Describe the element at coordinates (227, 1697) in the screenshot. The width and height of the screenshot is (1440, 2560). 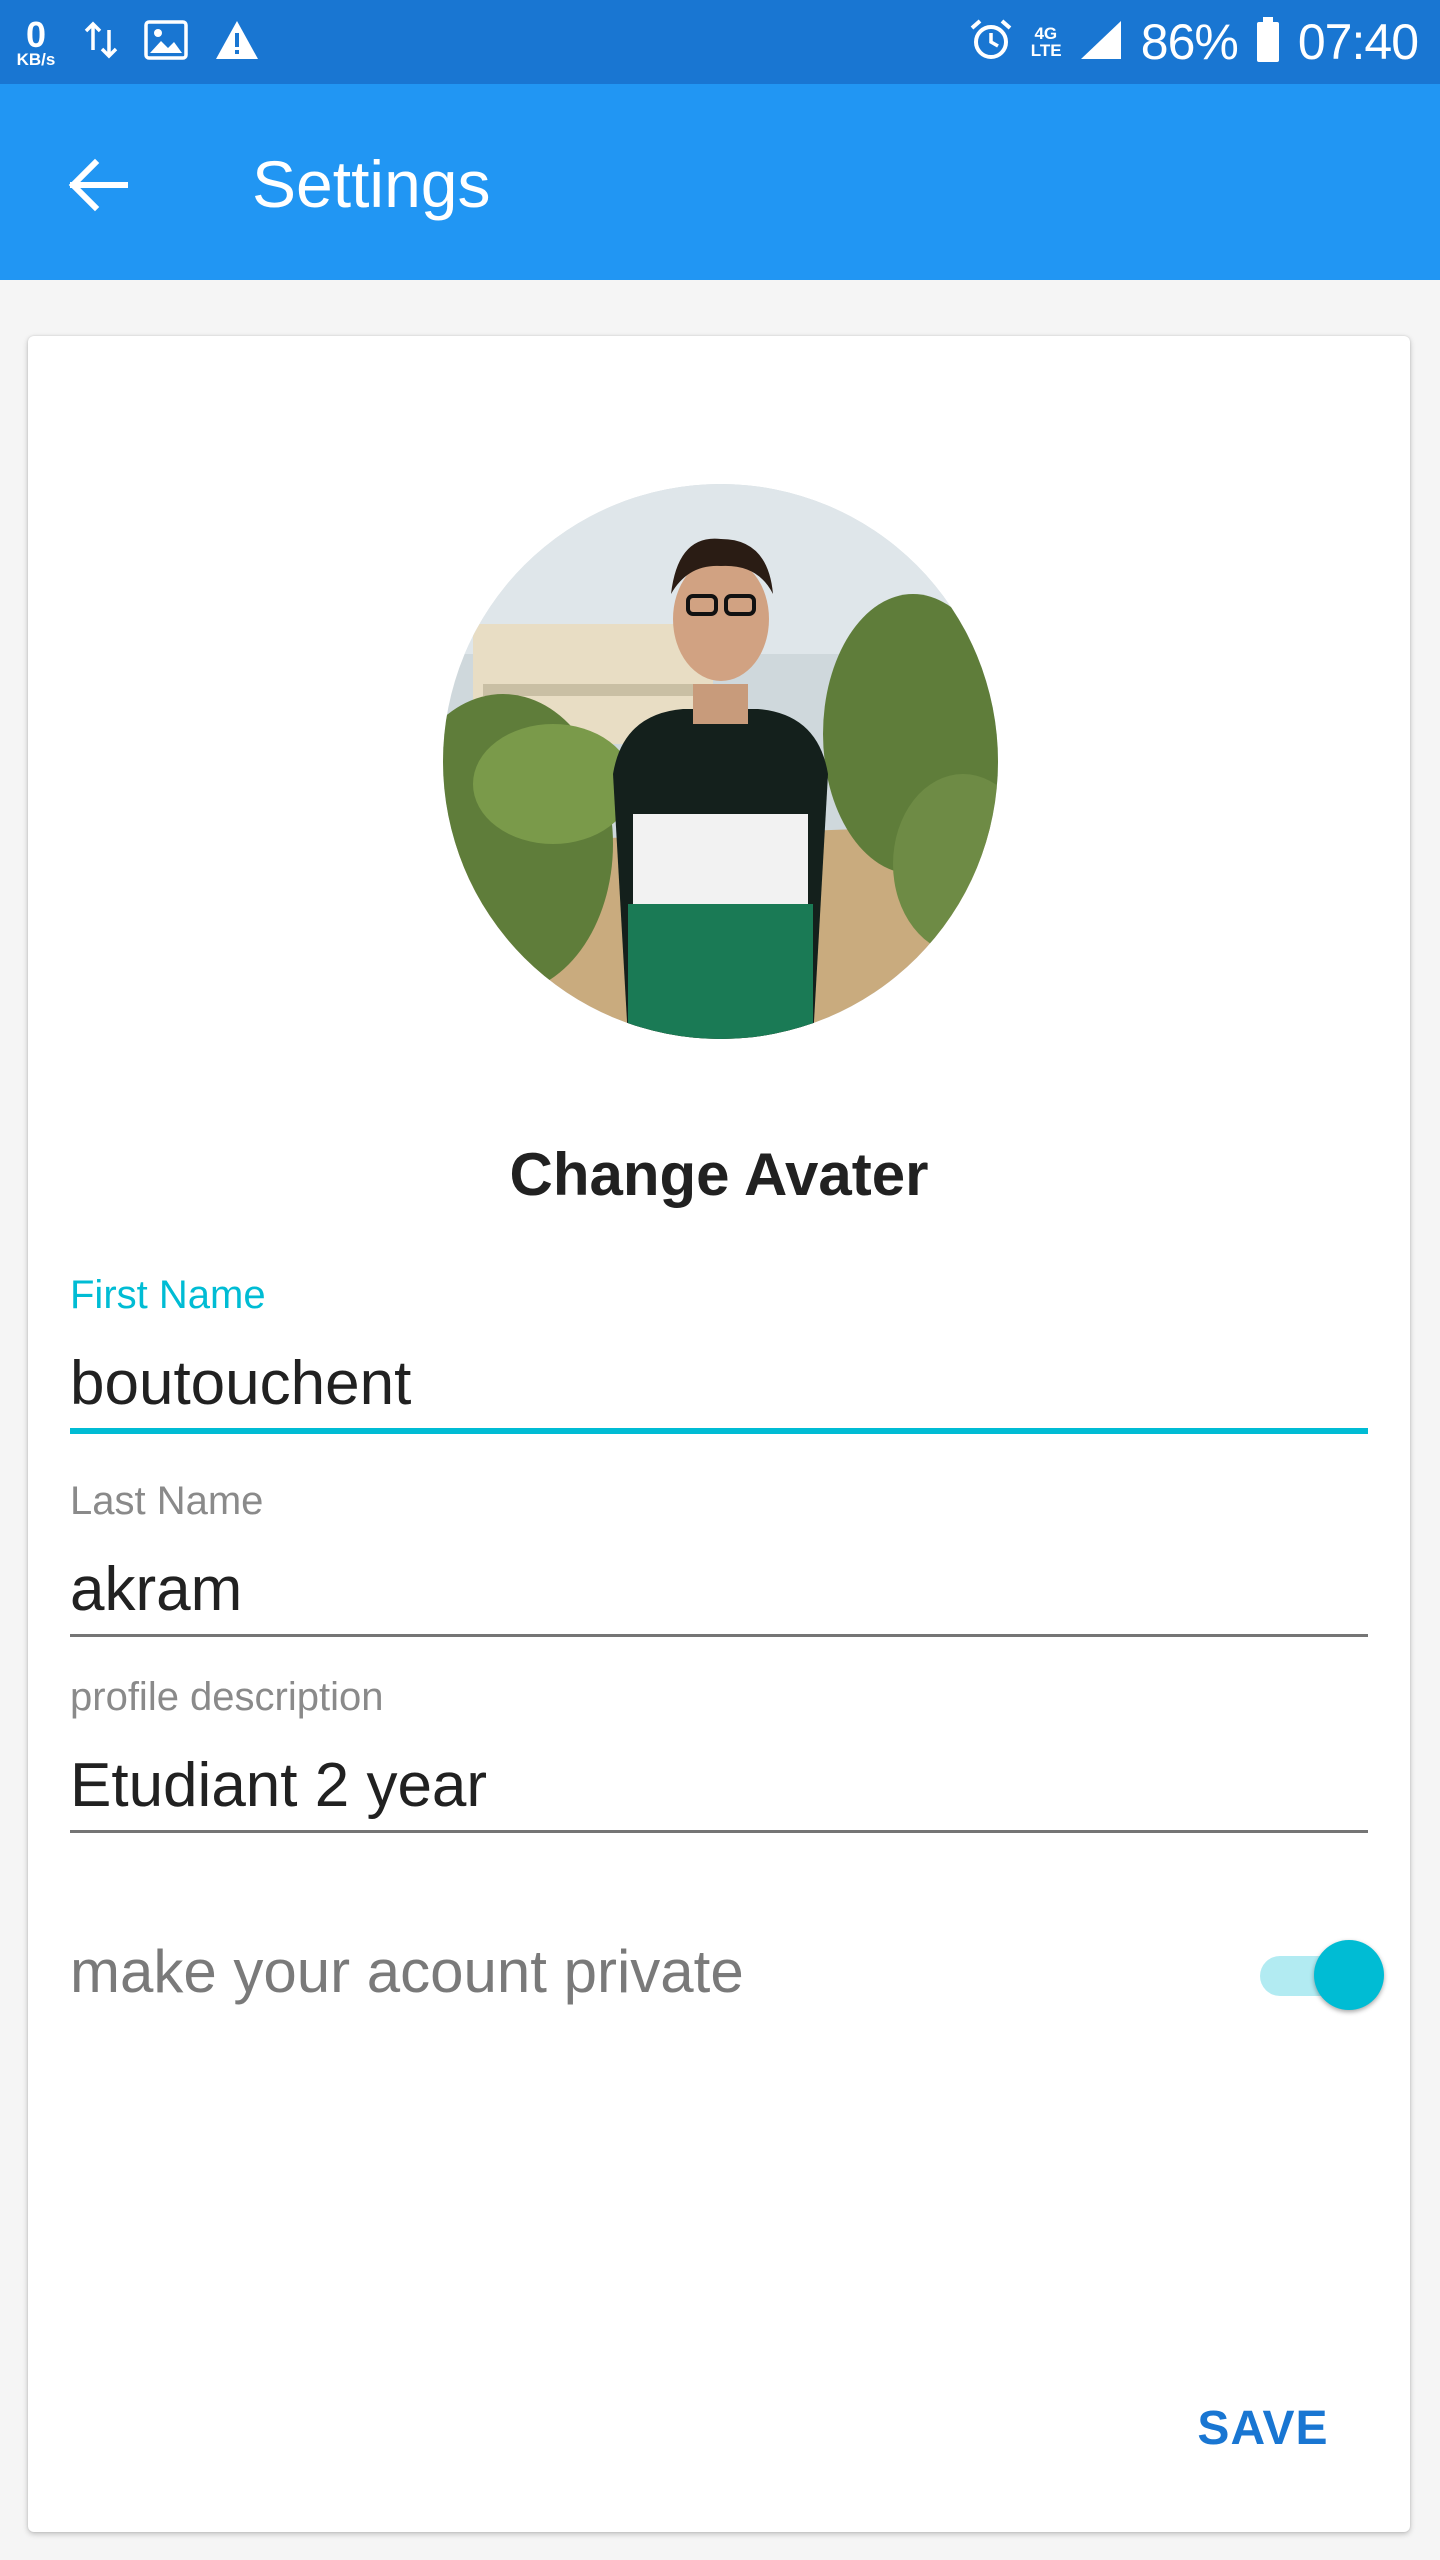
I see `description-label: profile description` at that location.